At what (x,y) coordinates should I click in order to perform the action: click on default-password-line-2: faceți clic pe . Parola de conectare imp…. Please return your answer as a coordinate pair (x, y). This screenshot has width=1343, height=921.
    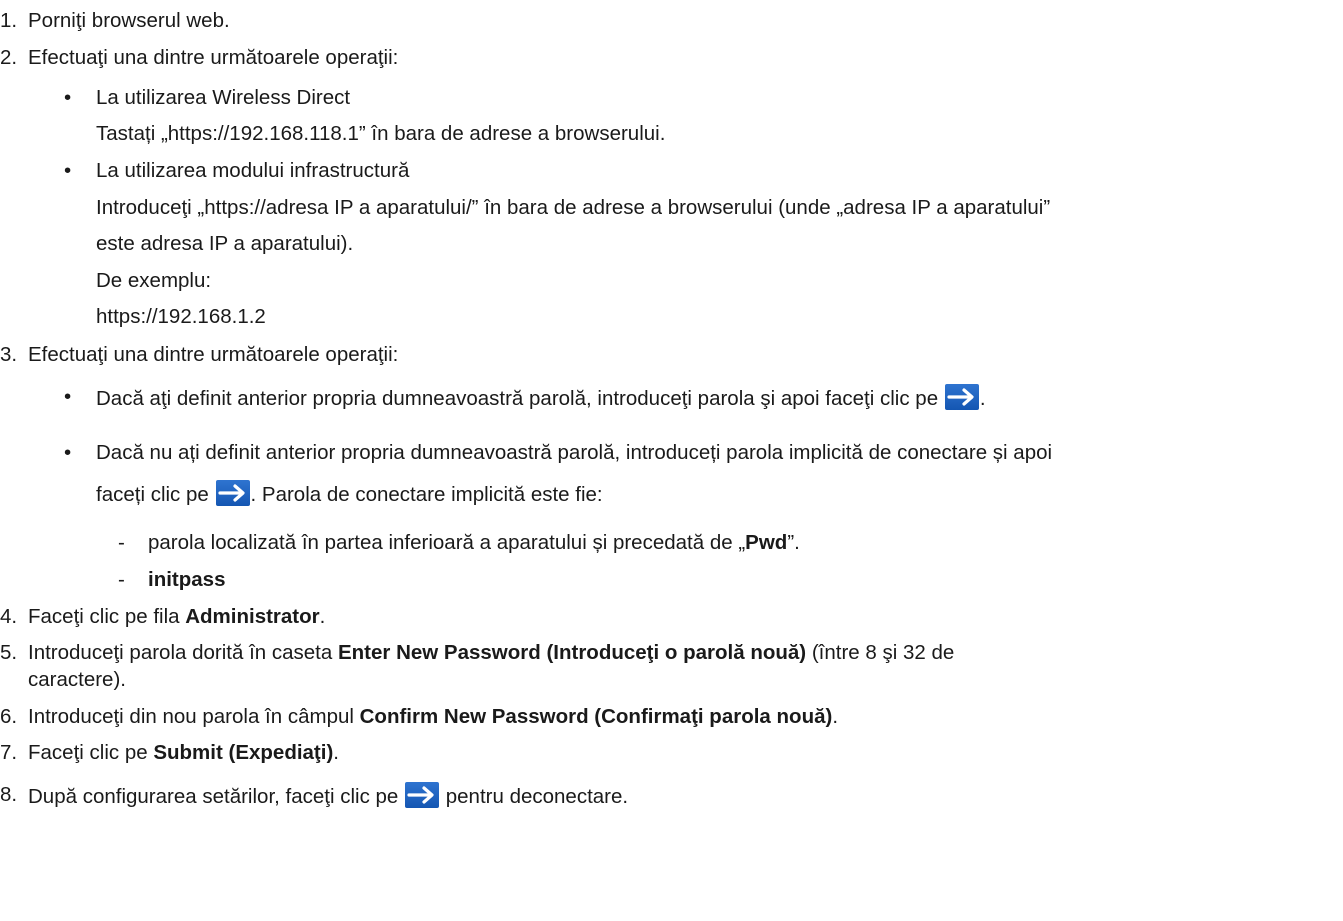
    Looking at the image, I should click on (349, 494).